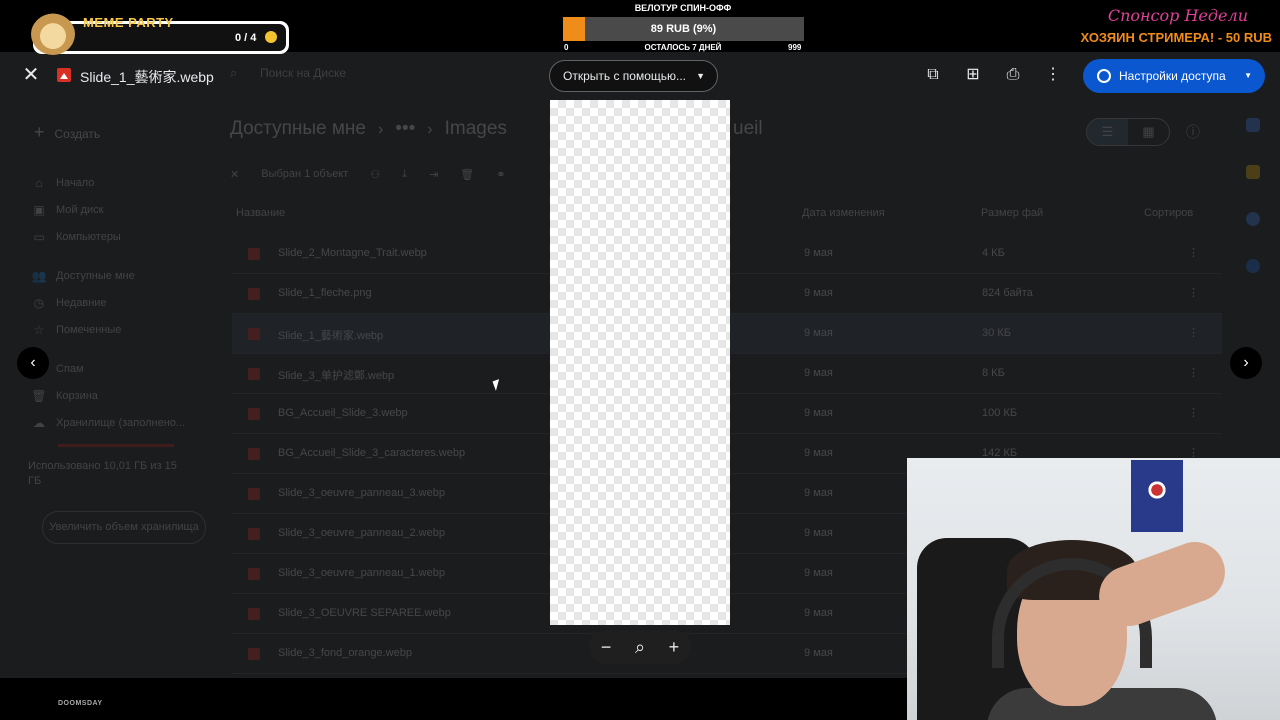 The height and width of the screenshot is (720, 1280). Describe the element at coordinates (973, 75) in the screenshot. I see `add-comment-icon: ⊞` at that location.